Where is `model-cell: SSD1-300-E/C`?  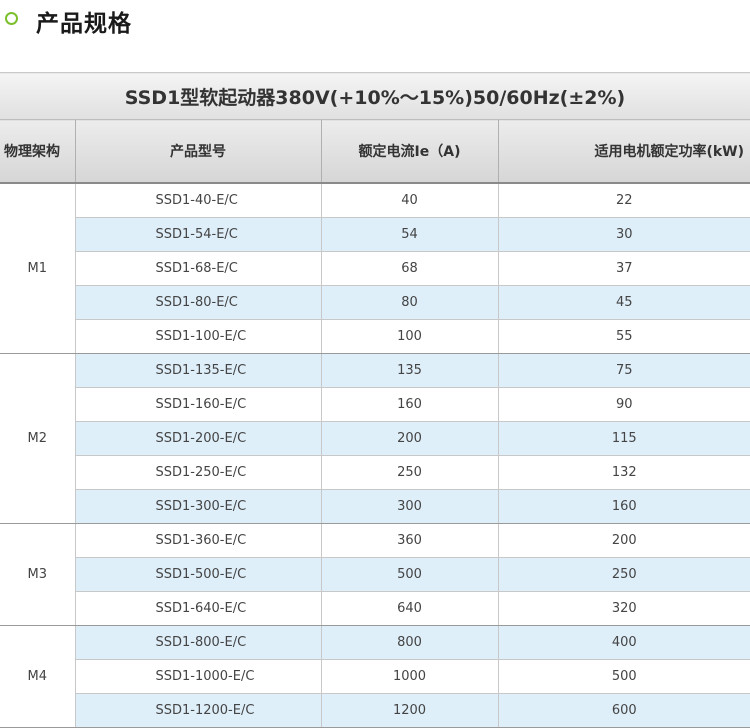
model-cell: SSD1-300-E/C is located at coordinates (198, 506).